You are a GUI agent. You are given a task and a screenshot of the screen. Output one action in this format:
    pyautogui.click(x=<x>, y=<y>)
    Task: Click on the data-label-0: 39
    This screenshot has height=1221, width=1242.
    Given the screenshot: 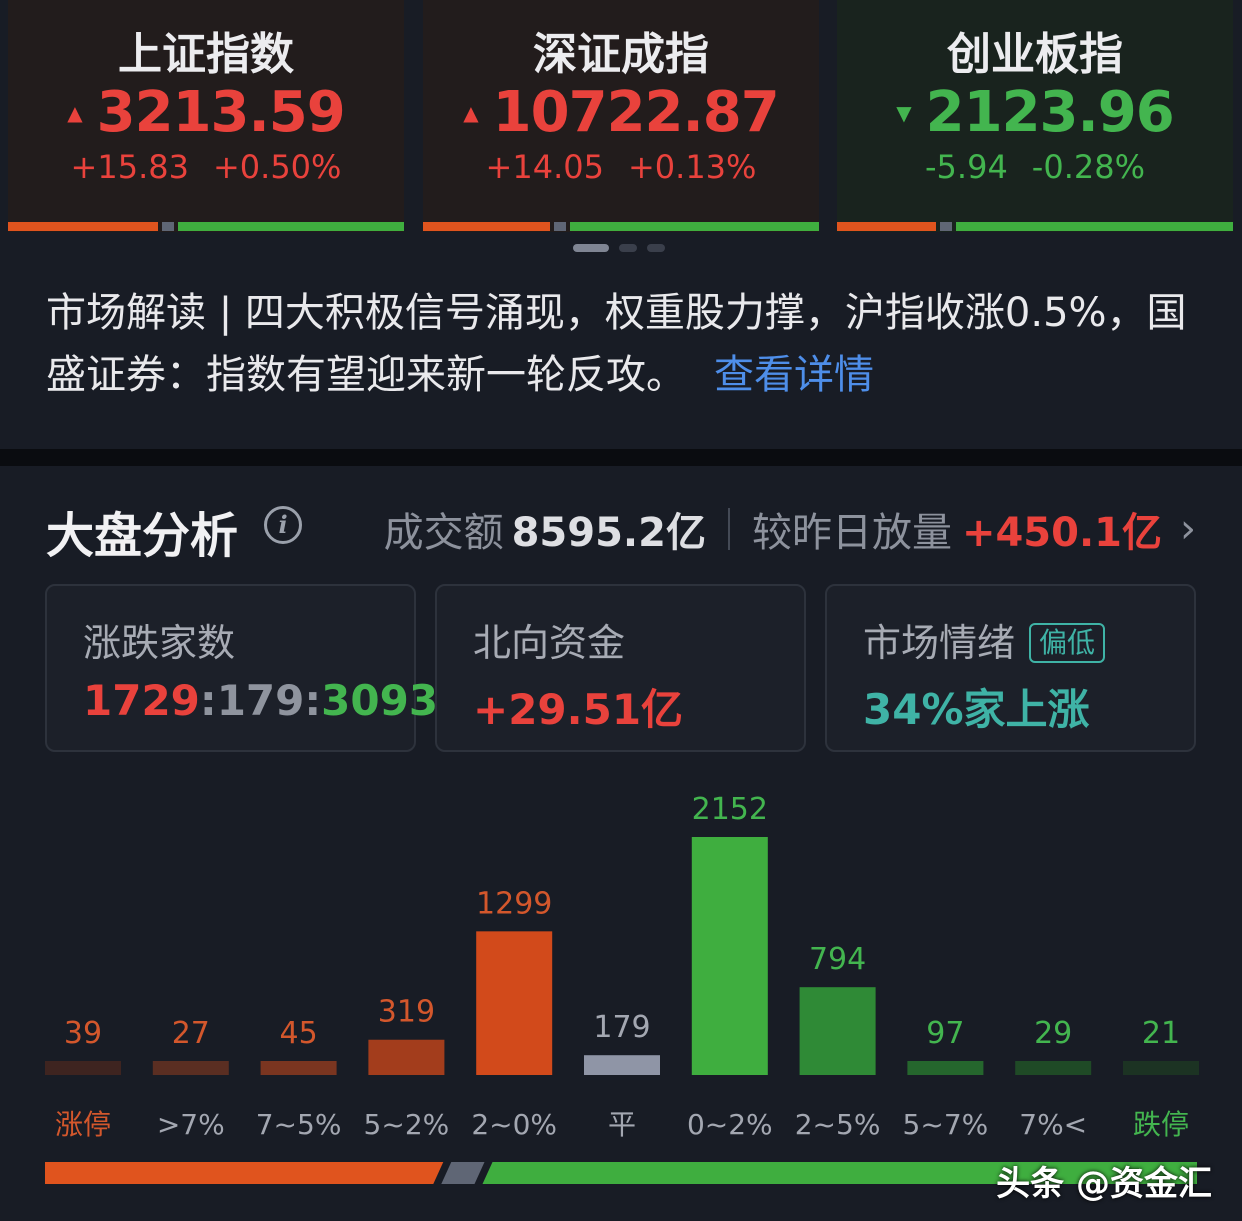 What is the action you would take?
    pyautogui.click(x=83, y=1033)
    